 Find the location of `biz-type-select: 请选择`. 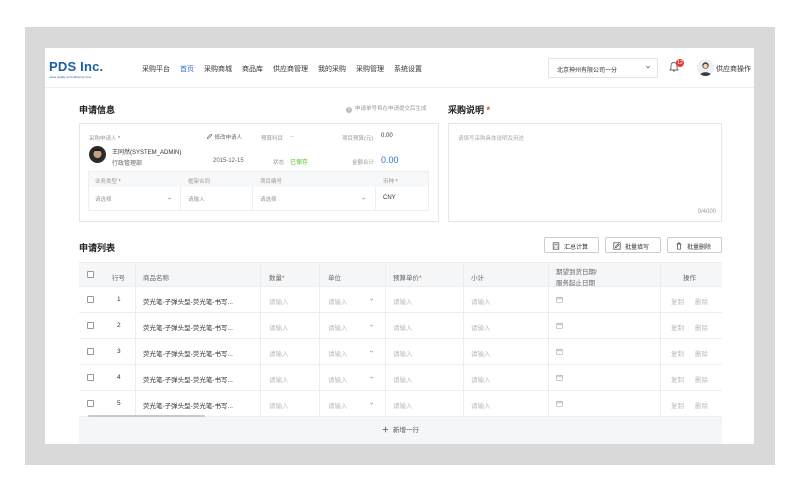

biz-type-select: 请选择 is located at coordinates (135, 198).